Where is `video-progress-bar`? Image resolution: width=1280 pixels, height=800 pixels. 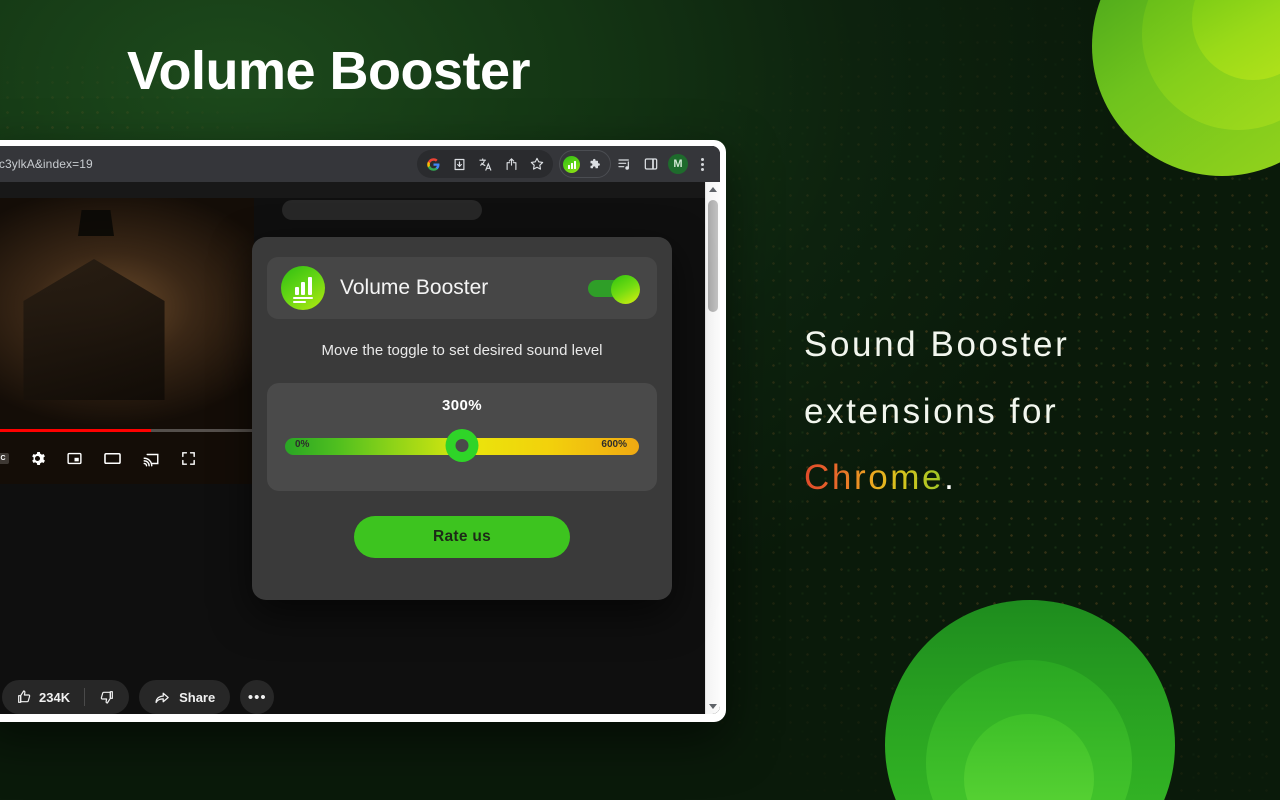 video-progress-bar is located at coordinates (127, 430).